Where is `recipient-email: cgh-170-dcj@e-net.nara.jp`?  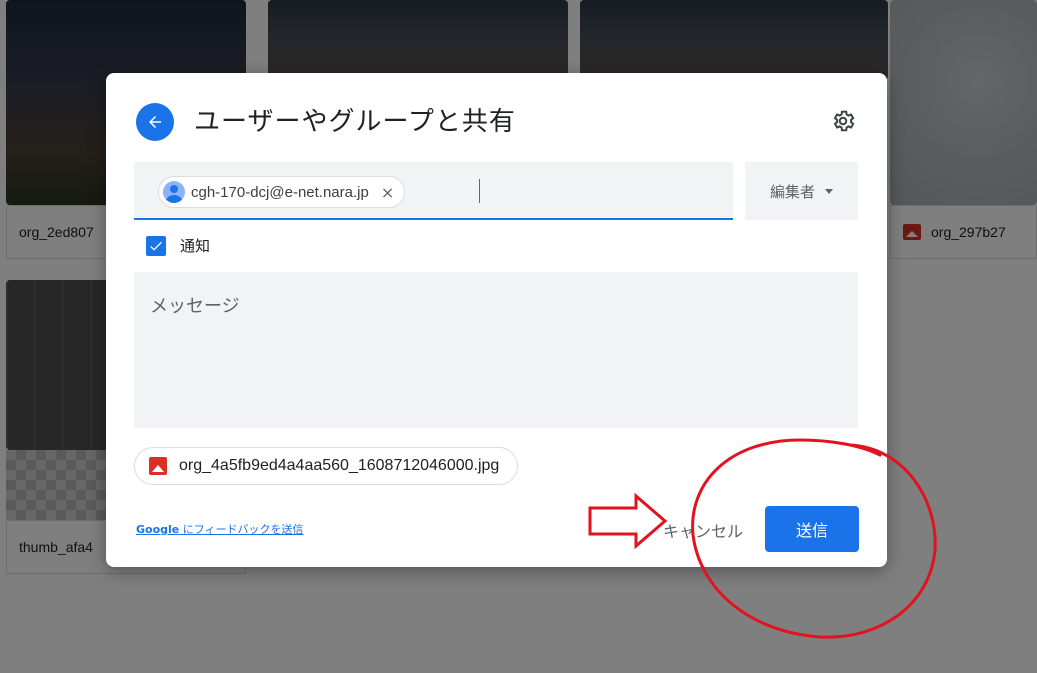 recipient-email: cgh-170-dcj@e-net.nara.jp is located at coordinates (280, 192).